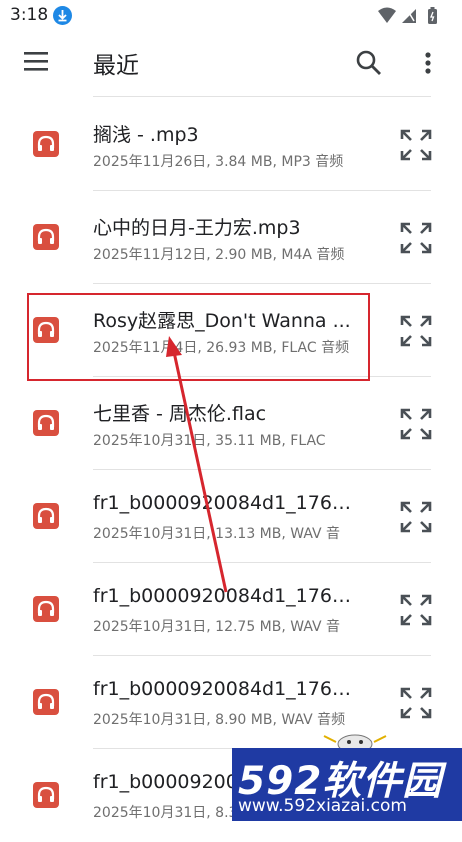 The image size is (462, 842). Describe the element at coordinates (387, 15) in the screenshot. I see `wifi-icon` at that location.